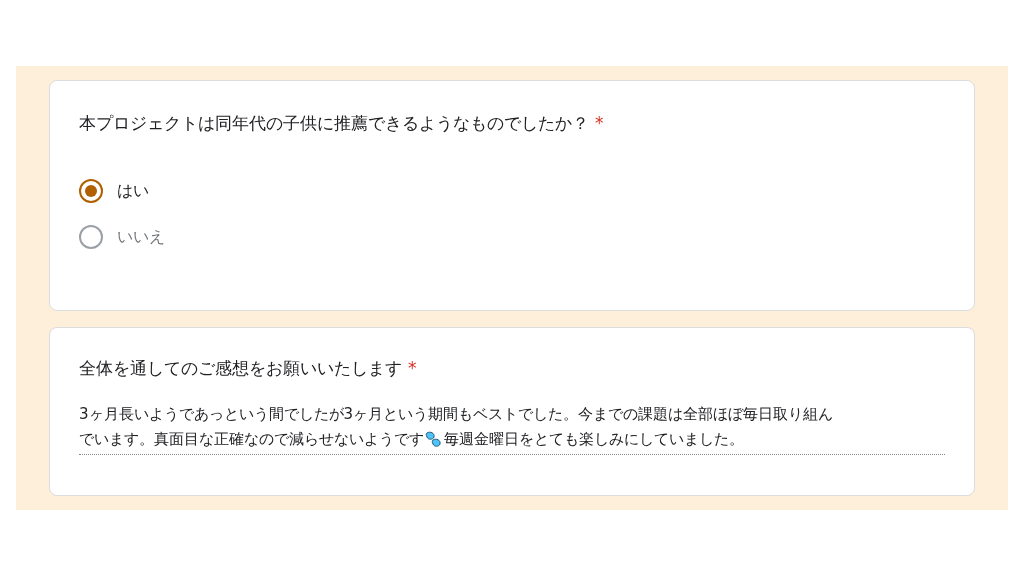 Image resolution: width=1024 pixels, height=576 pixels. What do you see at coordinates (133, 190) in the screenshot?
I see `option-label: はい` at bounding box center [133, 190].